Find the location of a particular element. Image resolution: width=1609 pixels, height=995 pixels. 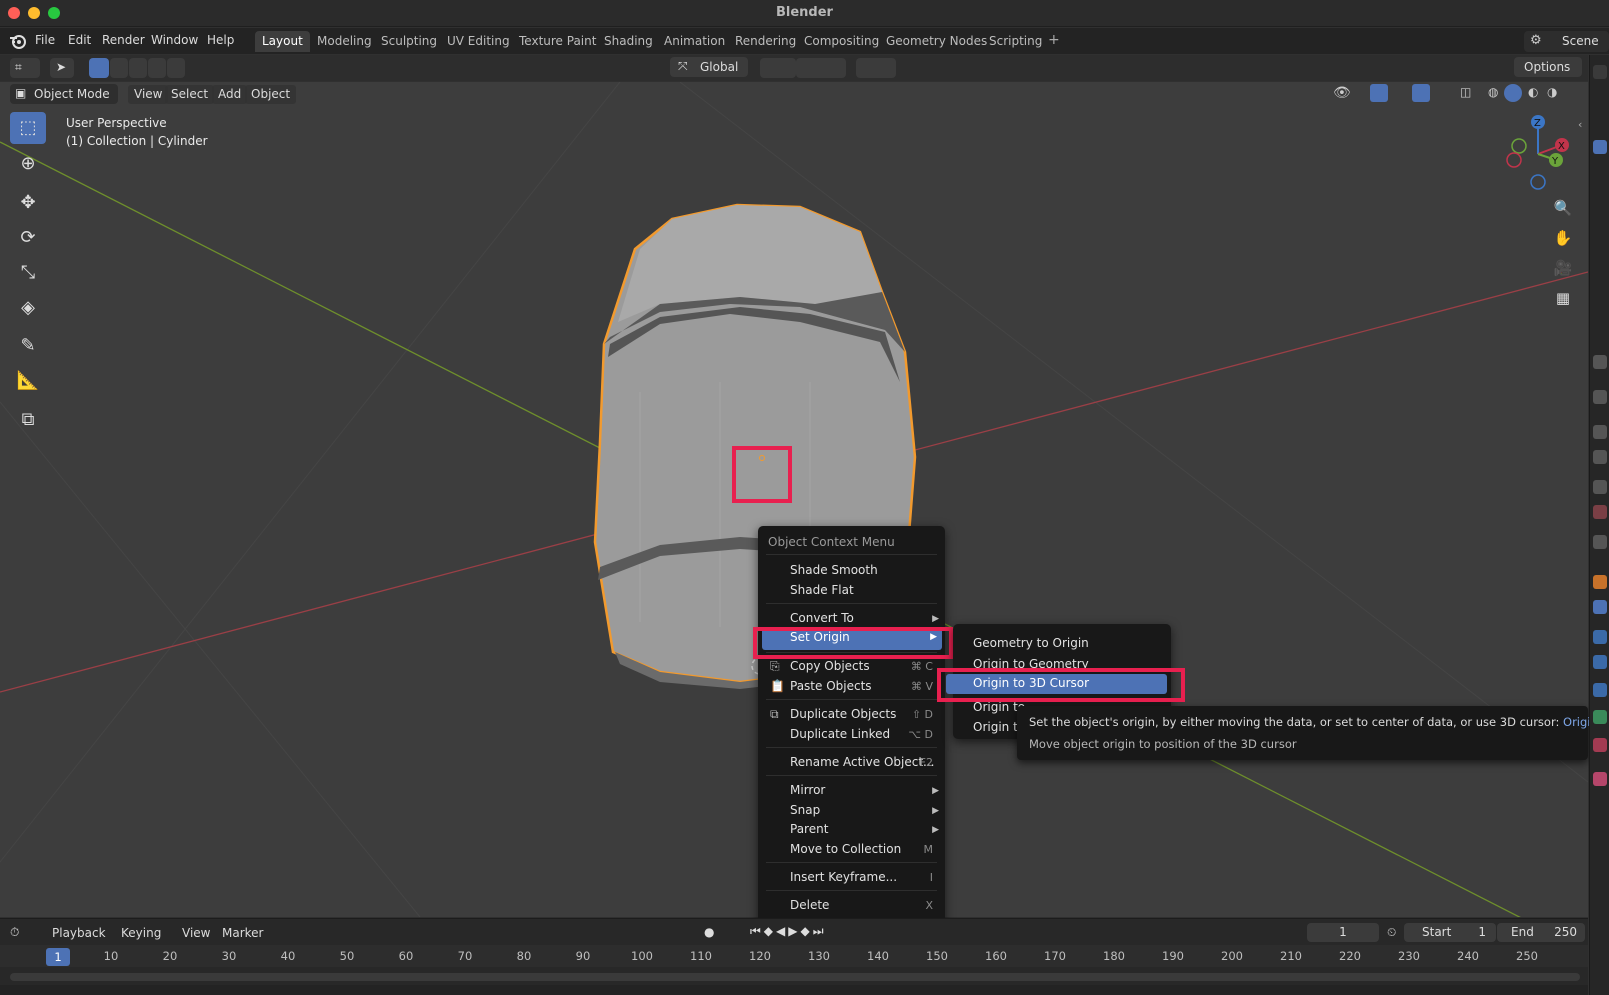

tab-uv-editing: UV Editing is located at coordinates (478, 41).